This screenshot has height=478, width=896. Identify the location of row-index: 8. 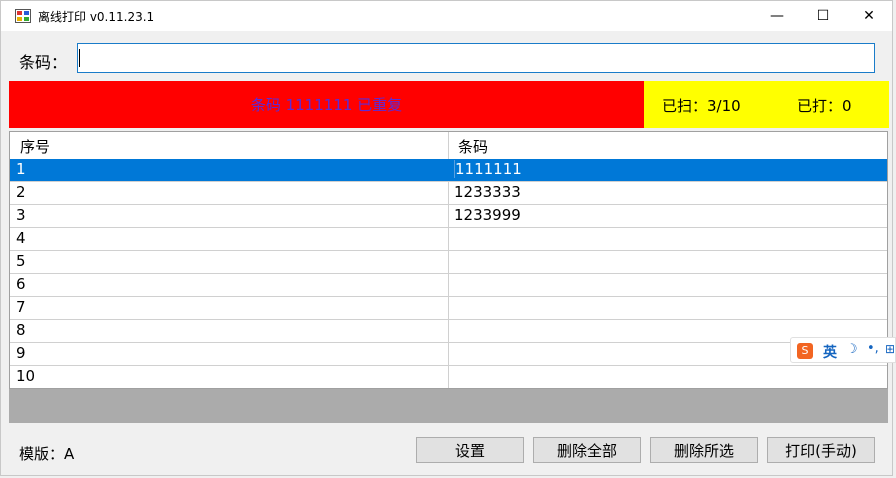
(21, 330).